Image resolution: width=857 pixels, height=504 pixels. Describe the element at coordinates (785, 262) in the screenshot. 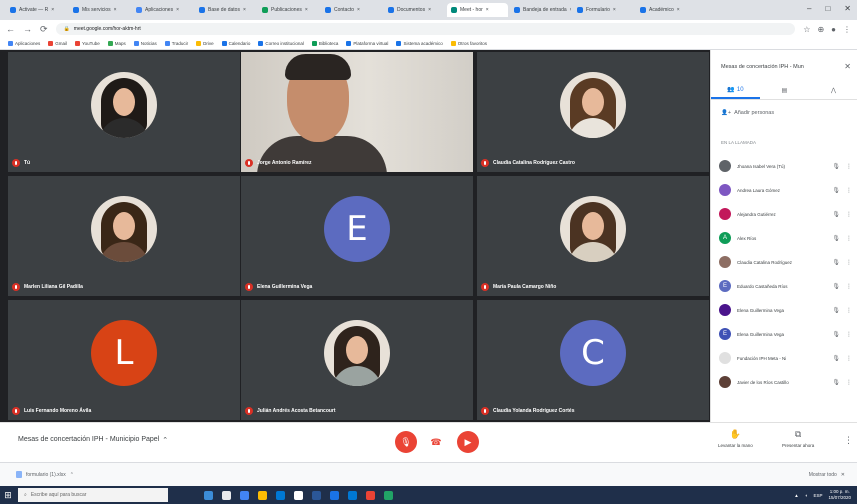

I see `participant-row: Claudia Catalina Rodríguez 🎙 ⋮` at that location.